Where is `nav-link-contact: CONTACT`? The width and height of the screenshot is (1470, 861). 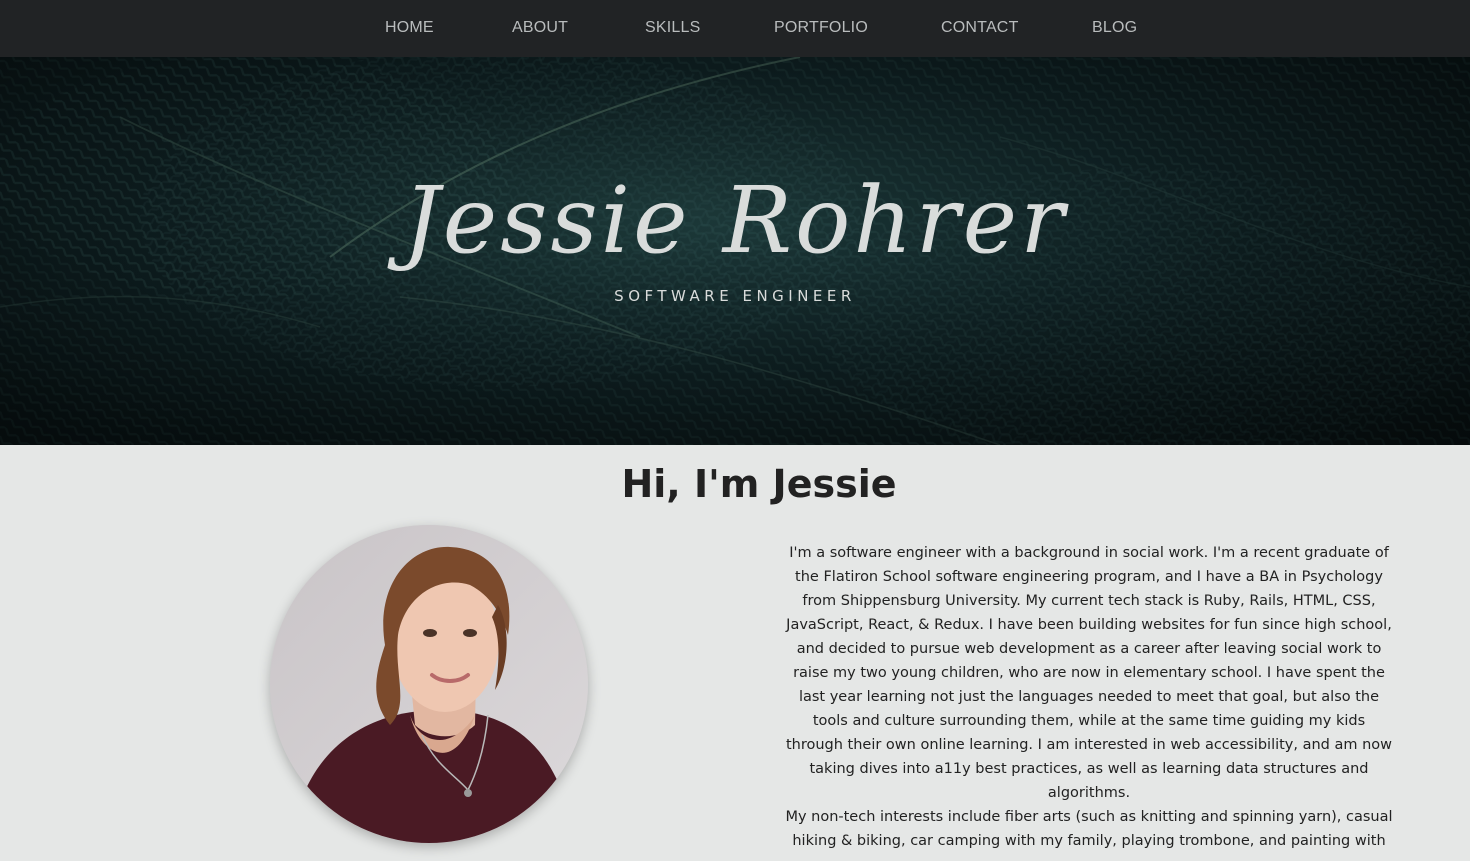 nav-link-contact: CONTACT is located at coordinates (980, 28).